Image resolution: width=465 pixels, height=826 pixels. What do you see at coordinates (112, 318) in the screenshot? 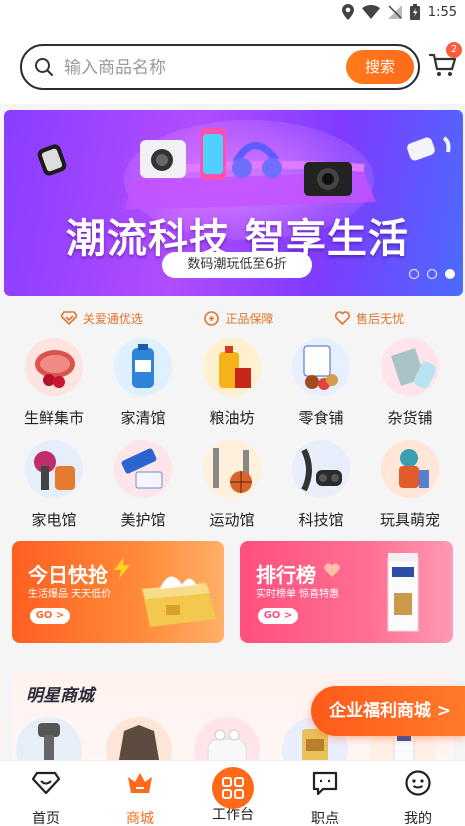
I see `guarantee-label-selected: 关爱通优选` at bounding box center [112, 318].